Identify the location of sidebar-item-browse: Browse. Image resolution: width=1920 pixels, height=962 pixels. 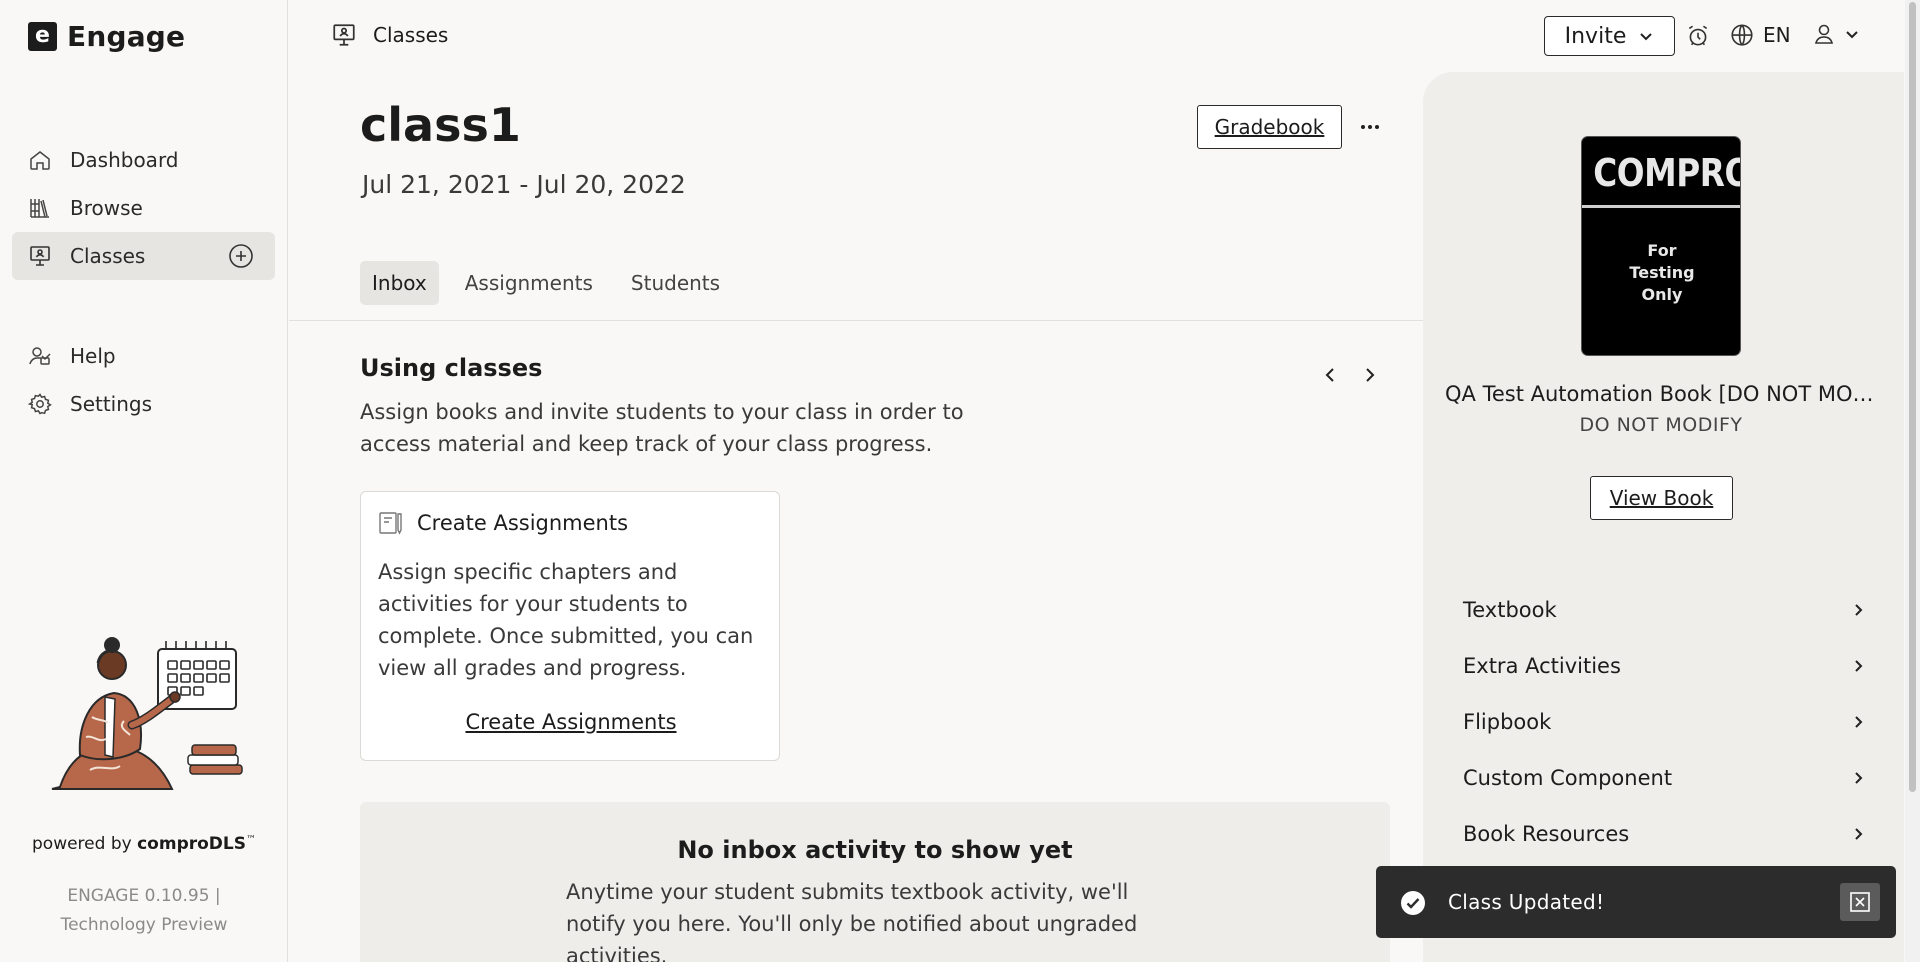
(143, 208).